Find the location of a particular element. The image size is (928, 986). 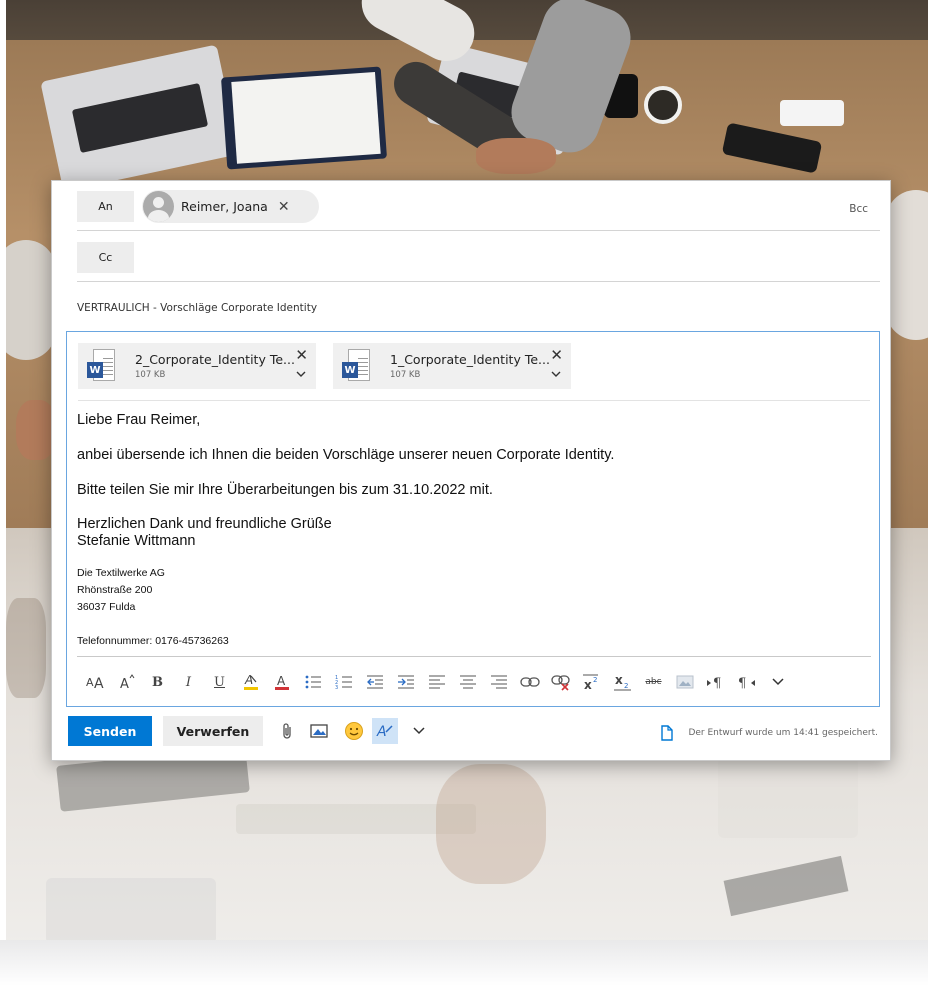

font-color-icon: A is located at coordinates (281, 682).